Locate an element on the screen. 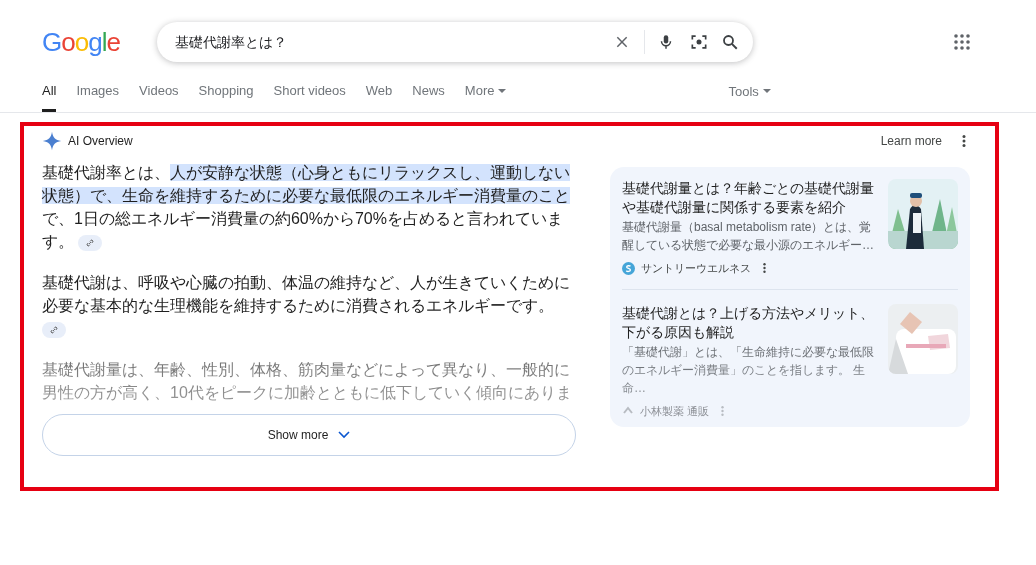  search-icon is located at coordinates (730, 42).